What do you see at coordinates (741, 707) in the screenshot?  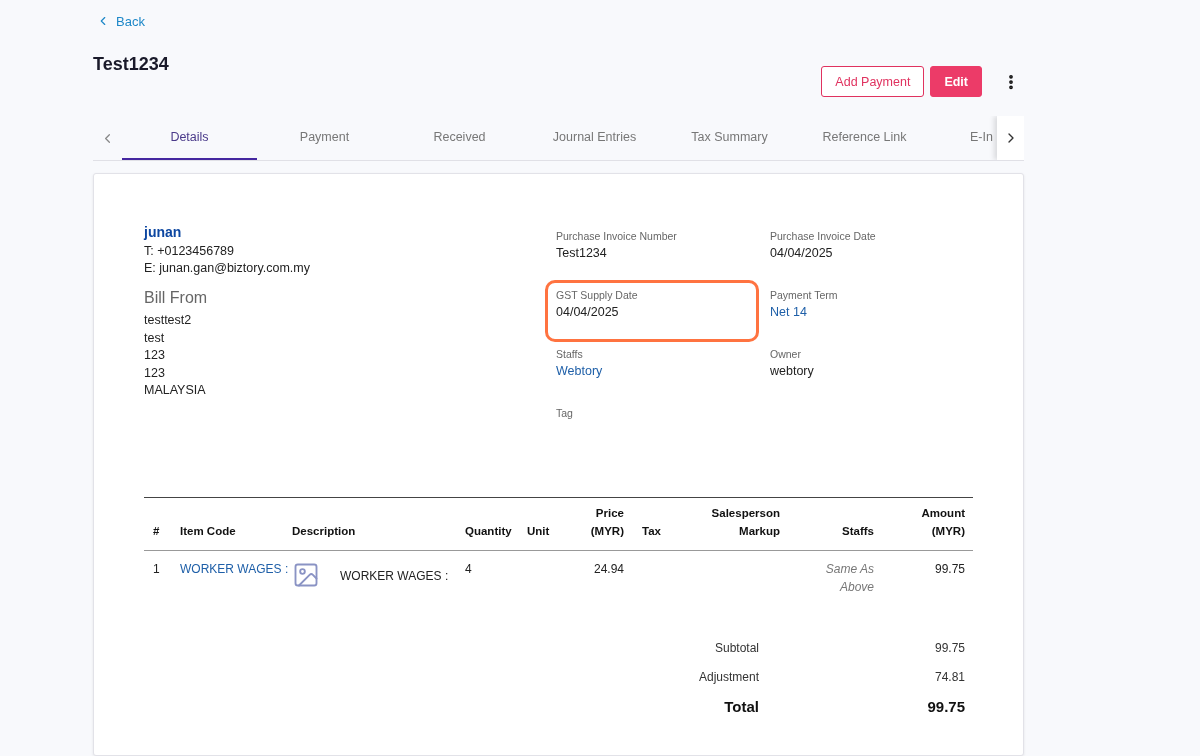 I see `total-label: Total` at bounding box center [741, 707].